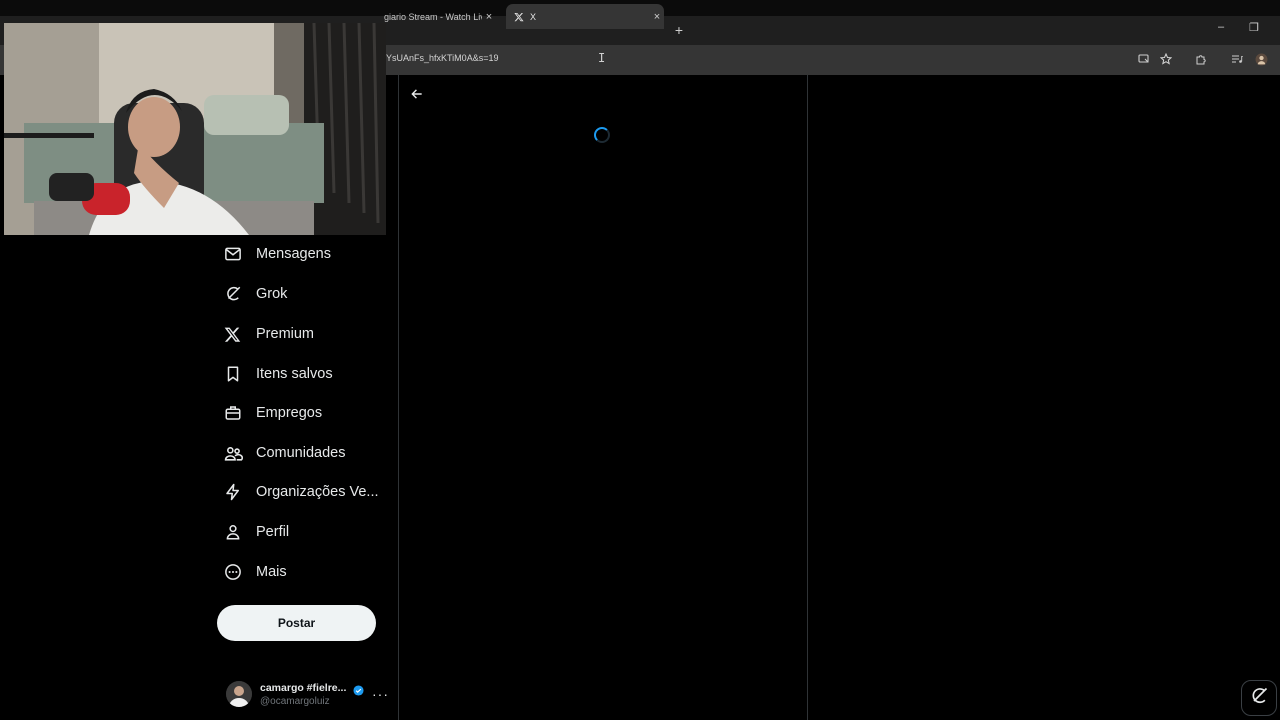 Image resolution: width=1280 pixels, height=720 pixels. What do you see at coordinates (1254, 27) in the screenshot?
I see `window-restore-button: ❐` at bounding box center [1254, 27].